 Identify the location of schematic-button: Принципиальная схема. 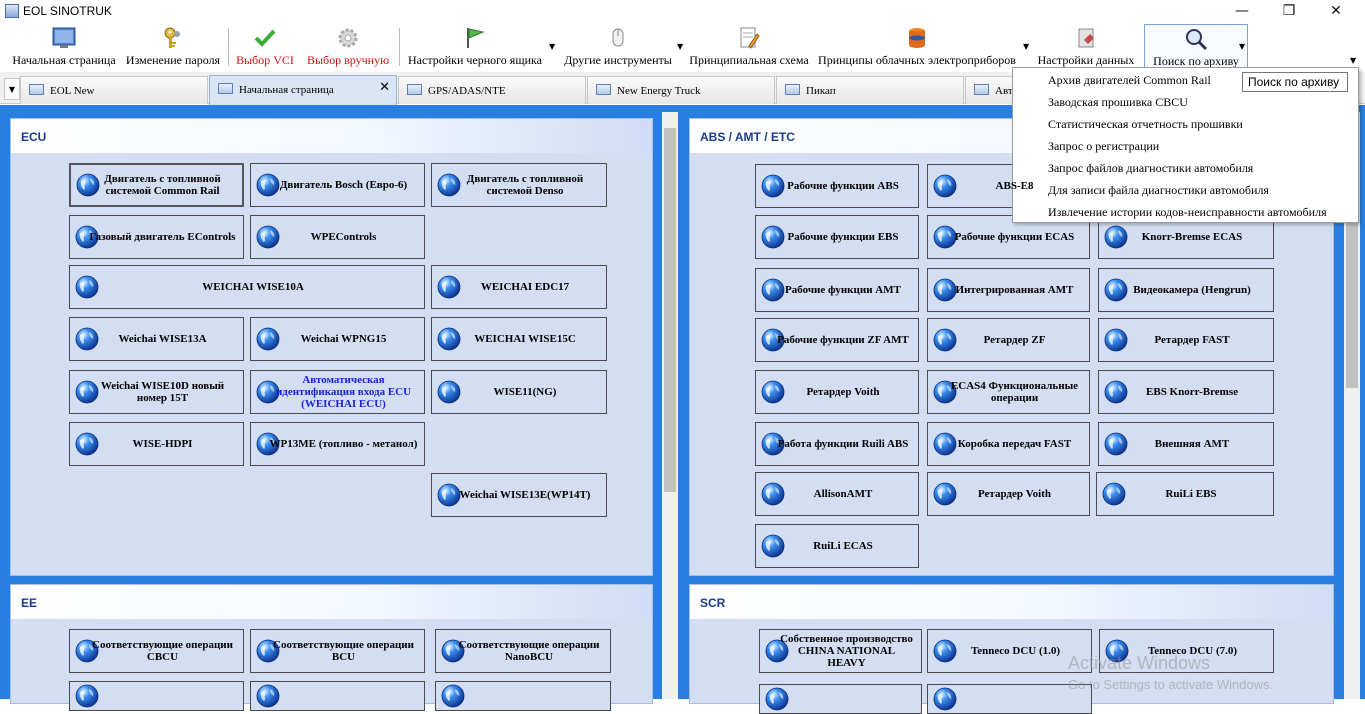
(749, 46).